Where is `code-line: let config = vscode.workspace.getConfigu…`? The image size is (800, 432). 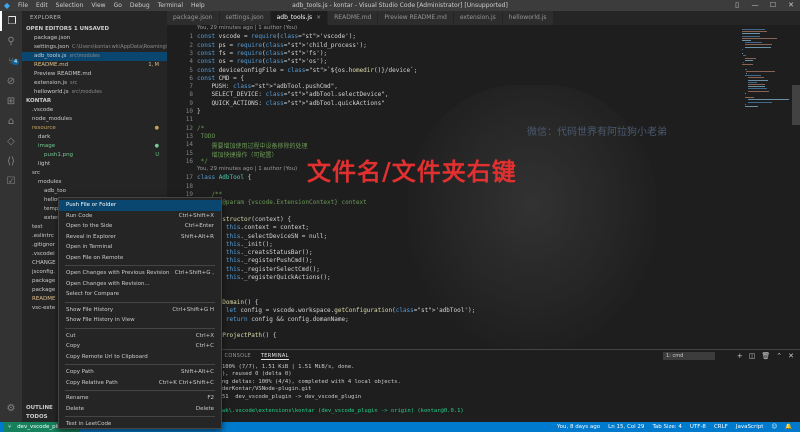 code-line: let config = vscode.workspace.getConfigu… is located at coordinates (336, 310).